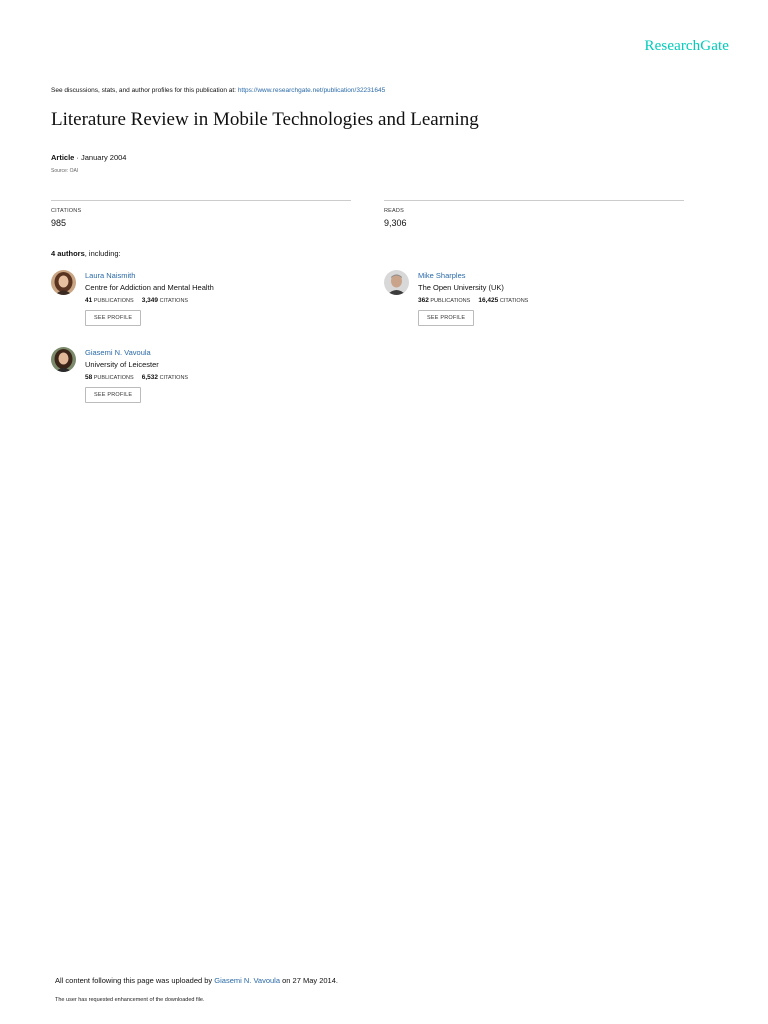 The height and width of the screenshot is (1024, 768). Describe the element at coordinates (63, 157) in the screenshot. I see `article-type: Article` at that location.